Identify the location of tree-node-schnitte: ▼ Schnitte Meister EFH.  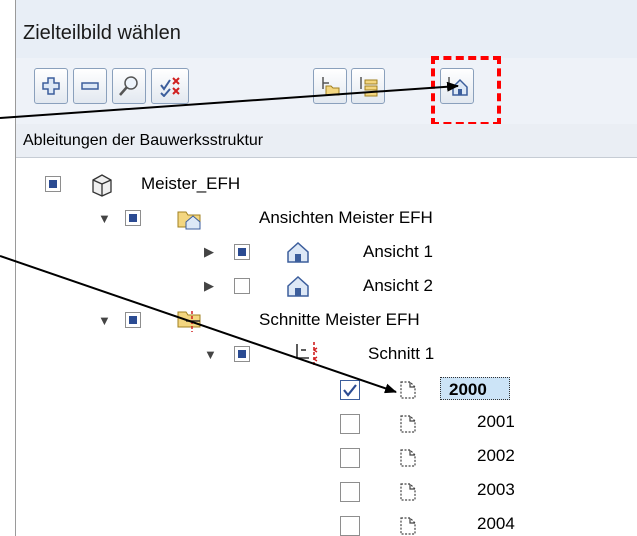
(326, 321).